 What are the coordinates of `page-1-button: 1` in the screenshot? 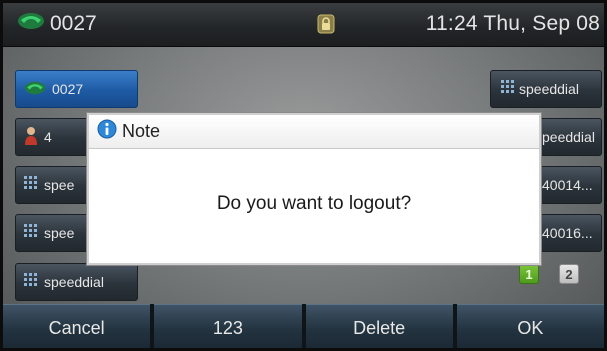 It's located at (529, 274).